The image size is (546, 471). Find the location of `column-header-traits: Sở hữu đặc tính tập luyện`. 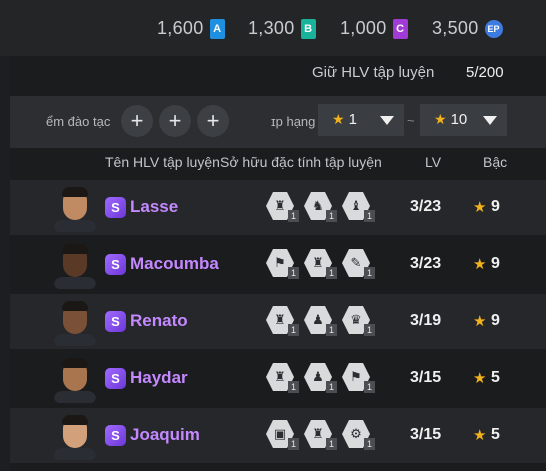

column-header-traits: Sở hữu đặc tính tập luyện is located at coordinates (301, 162).